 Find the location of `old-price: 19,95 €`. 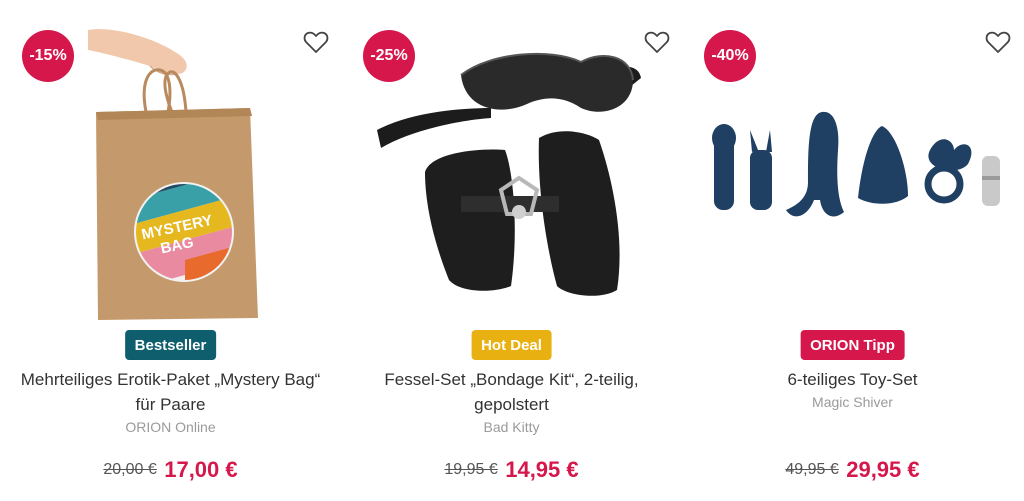

old-price: 19,95 € is located at coordinates (471, 469).